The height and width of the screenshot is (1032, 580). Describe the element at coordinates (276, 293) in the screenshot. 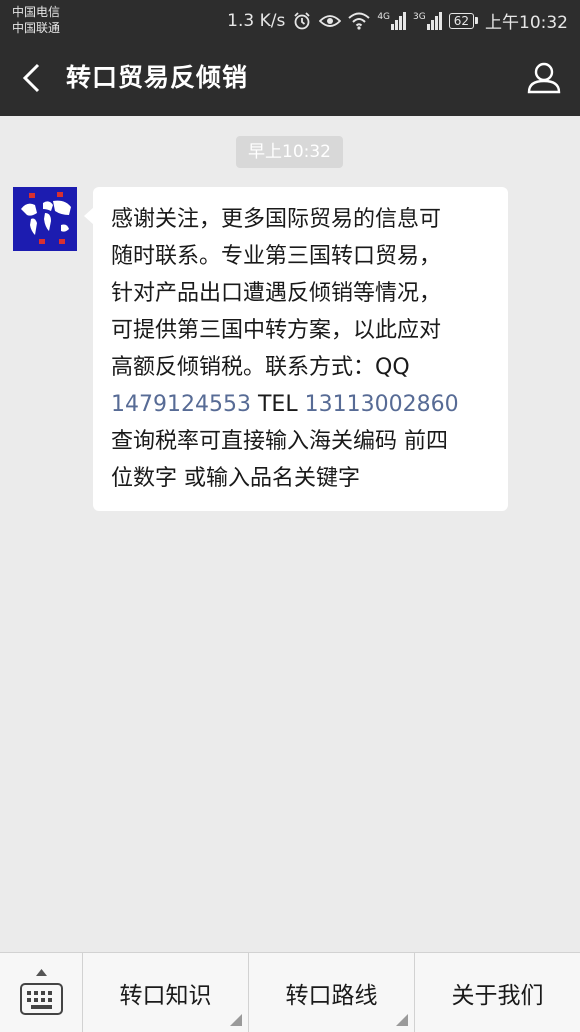

I see `message-line: 针对产品出口遭遇反倾销等情况，` at that location.